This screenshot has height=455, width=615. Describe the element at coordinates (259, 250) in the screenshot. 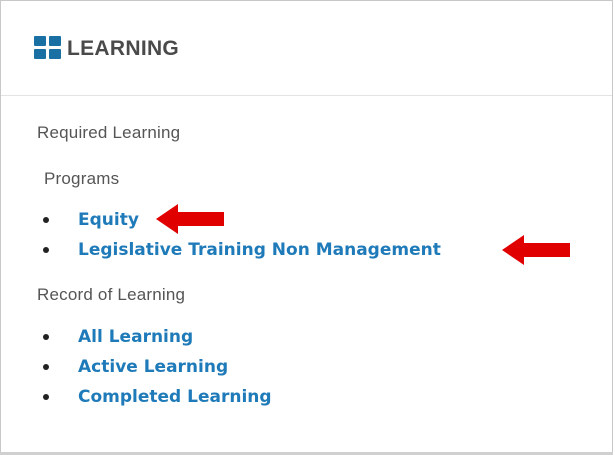

I see `program-link-legislative-training: Legislative Training Non Management` at that location.